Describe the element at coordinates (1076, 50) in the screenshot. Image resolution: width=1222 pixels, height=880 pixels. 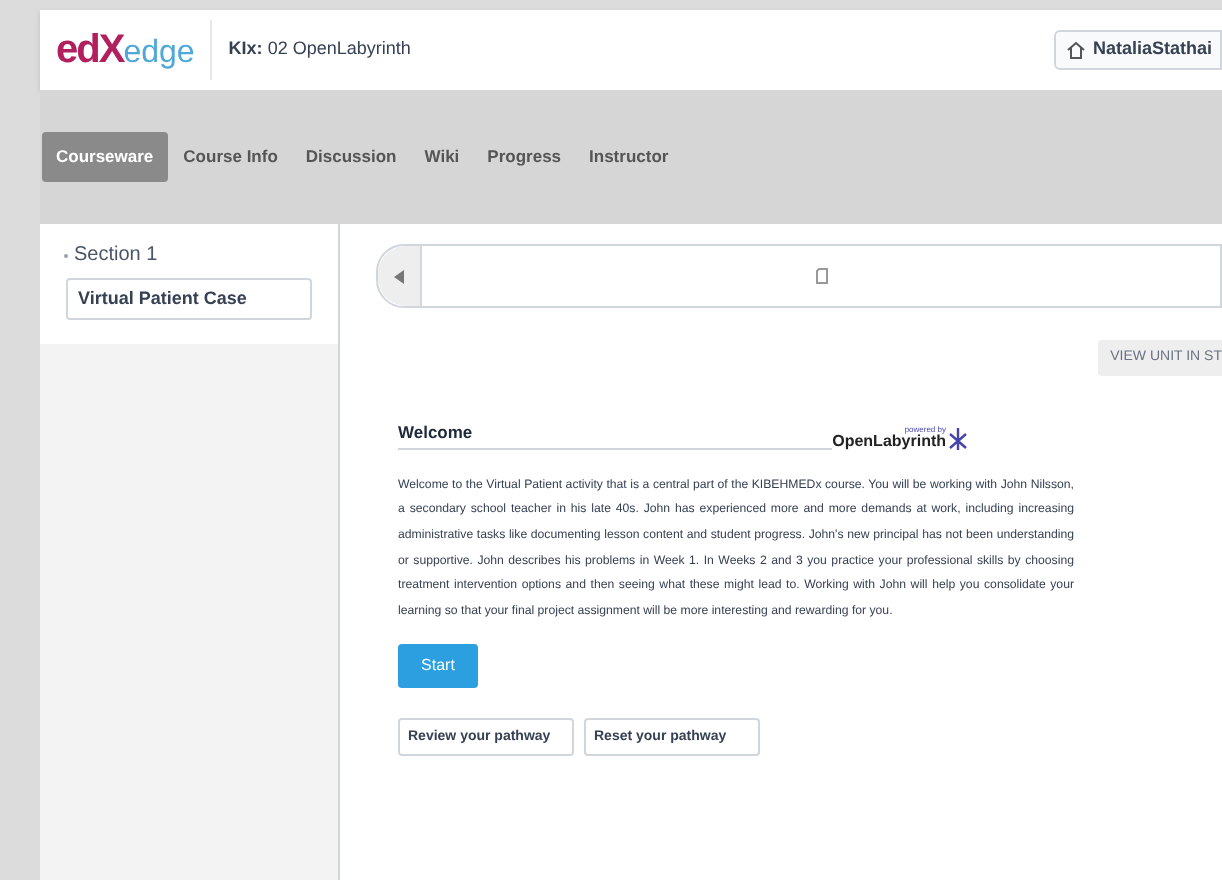
I see `home-icon` at that location.